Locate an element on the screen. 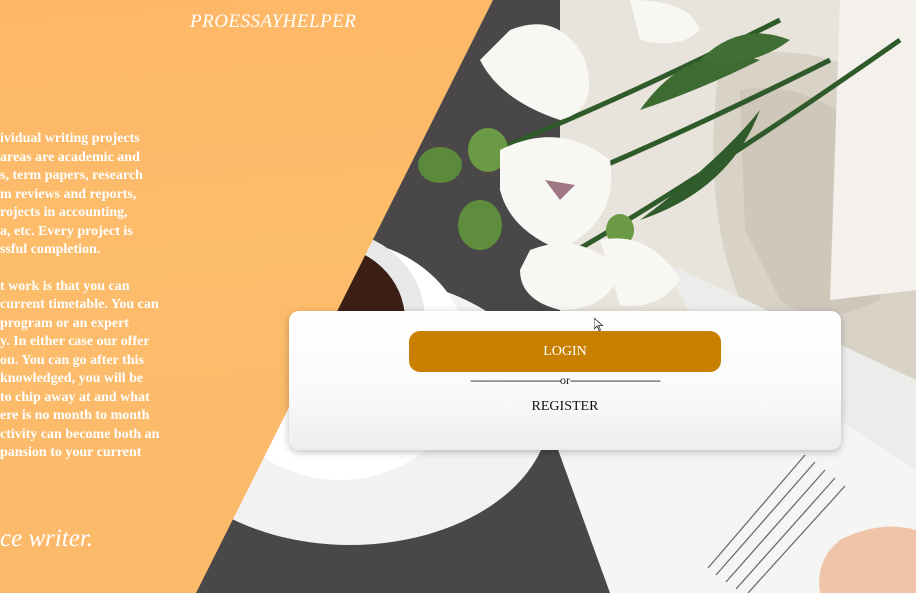 The width and height of the screenshot is (916, 593). about-line: m reviews and reports, is located at coordinates (68, 194).